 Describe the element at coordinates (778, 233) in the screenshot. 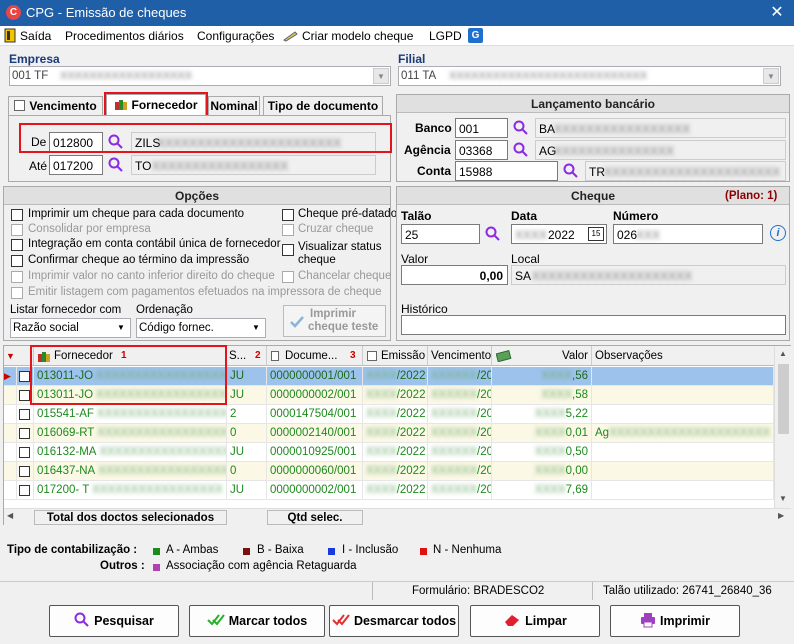

I see `info-icon: i` at that location.